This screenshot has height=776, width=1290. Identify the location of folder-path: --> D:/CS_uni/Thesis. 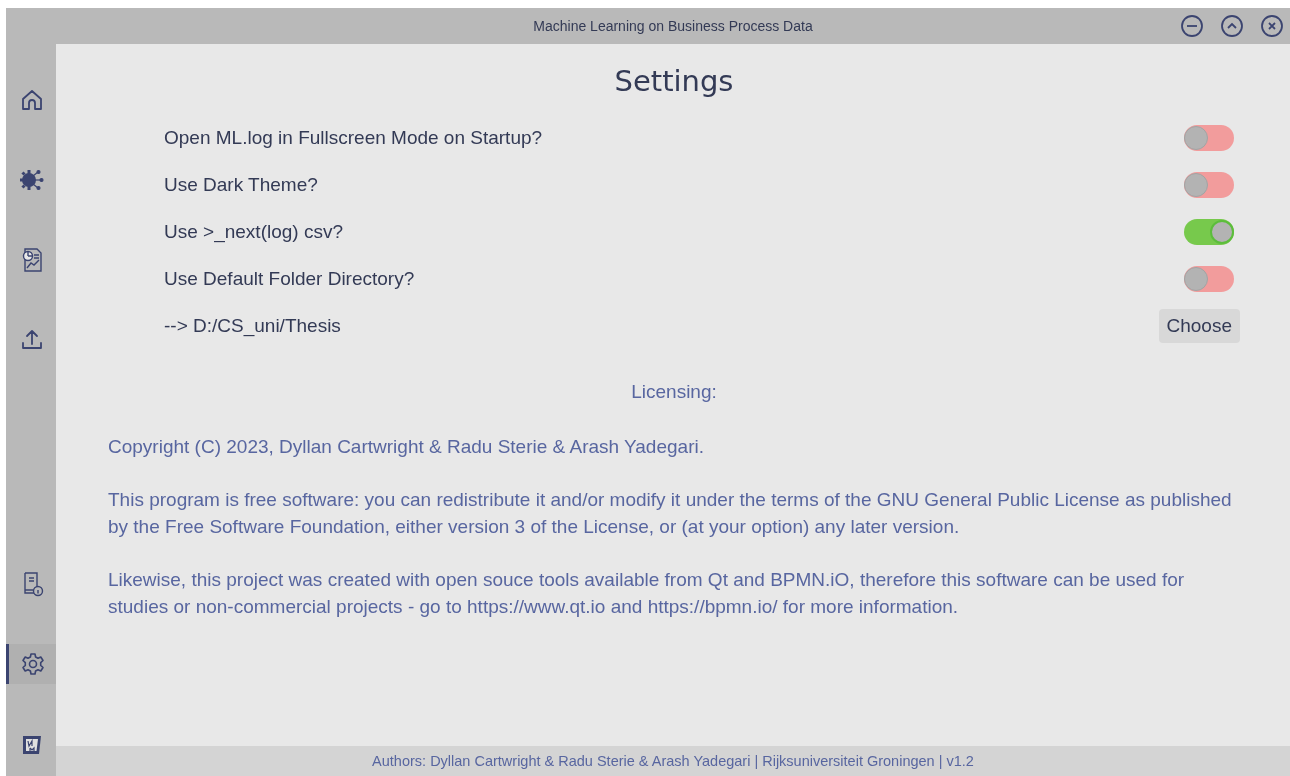
(252, 325).